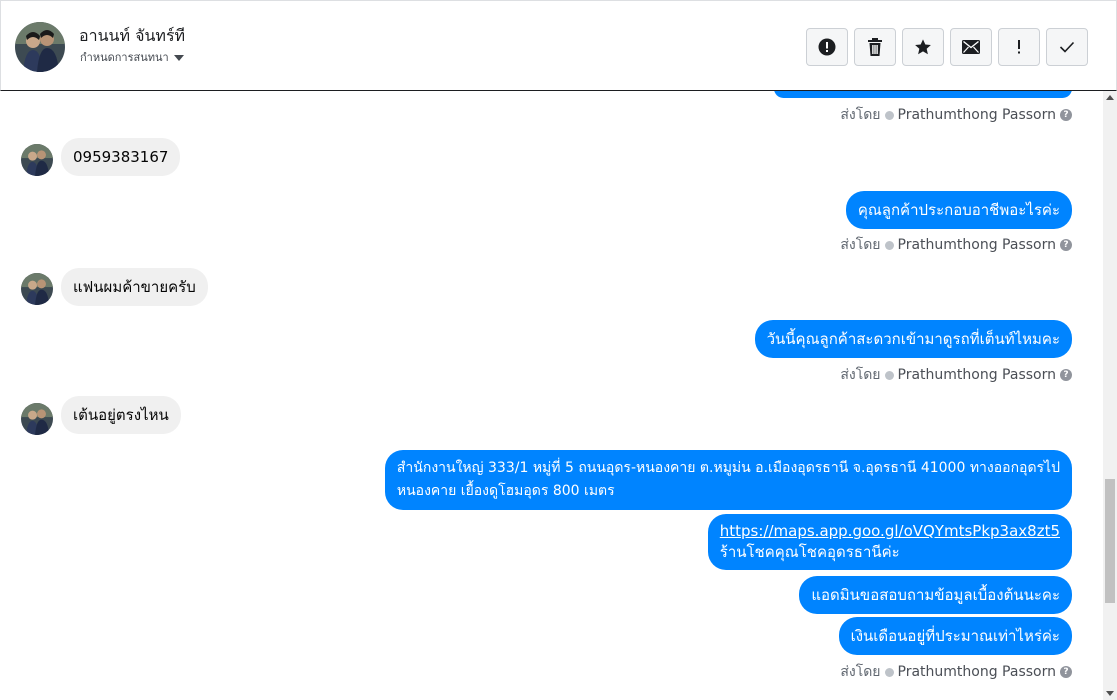 This screenshot has height=700, width=1117. I want to click on conversation-status-label: กำหนดการสนทนา, so click(124, 57).